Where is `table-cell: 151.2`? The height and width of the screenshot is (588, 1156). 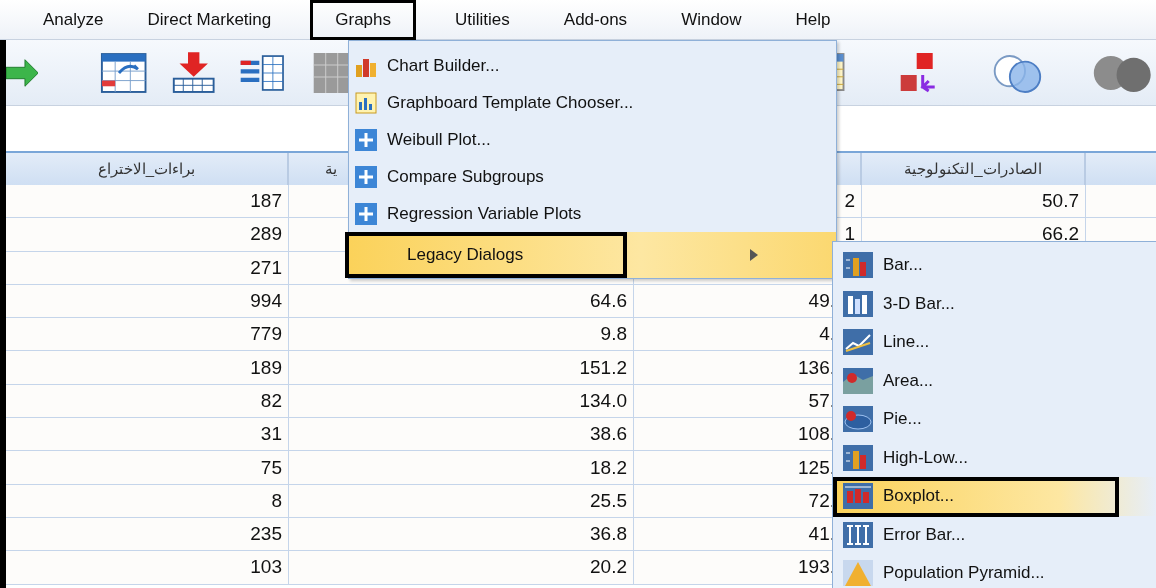 table-cell: 151.2 is located at coordinates (461, 368).